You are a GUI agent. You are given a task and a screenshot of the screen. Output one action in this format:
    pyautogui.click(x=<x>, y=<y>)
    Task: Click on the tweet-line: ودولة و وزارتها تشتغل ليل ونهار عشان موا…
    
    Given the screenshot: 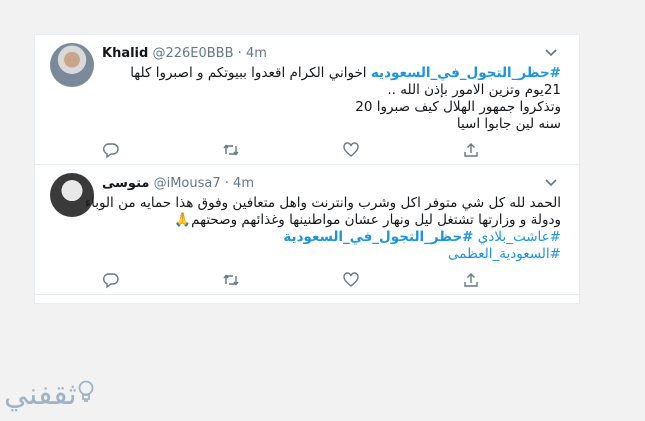 What is the action you would take?
    pyautogui.click(x=367, y=220)
    